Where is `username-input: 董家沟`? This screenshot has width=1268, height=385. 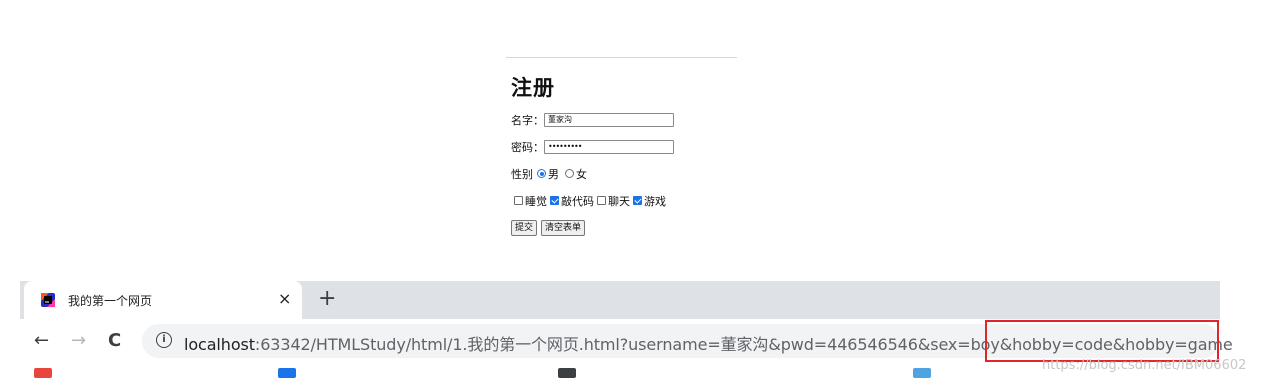 username-input: 董家沟 is located at coordinates (609, 119).